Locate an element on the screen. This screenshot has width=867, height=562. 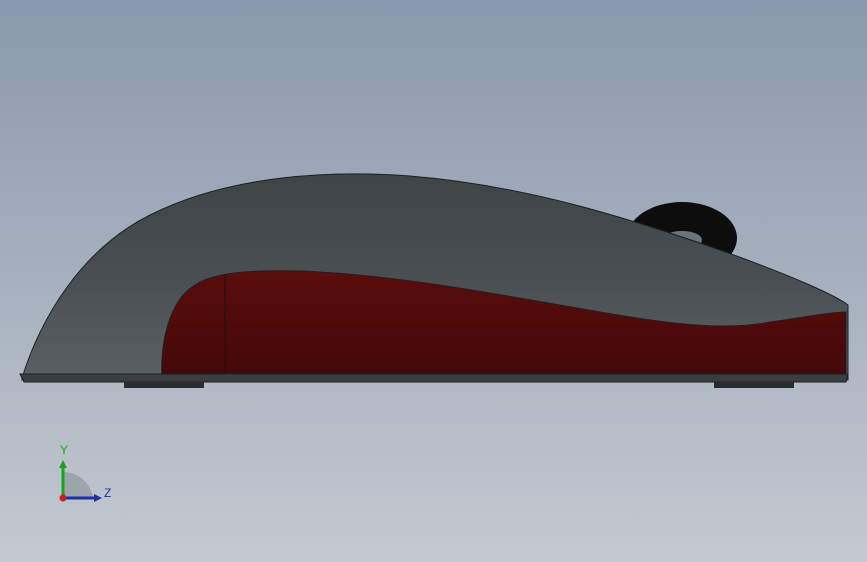
mouse-foot-rear is located at coordinates (754, 385).